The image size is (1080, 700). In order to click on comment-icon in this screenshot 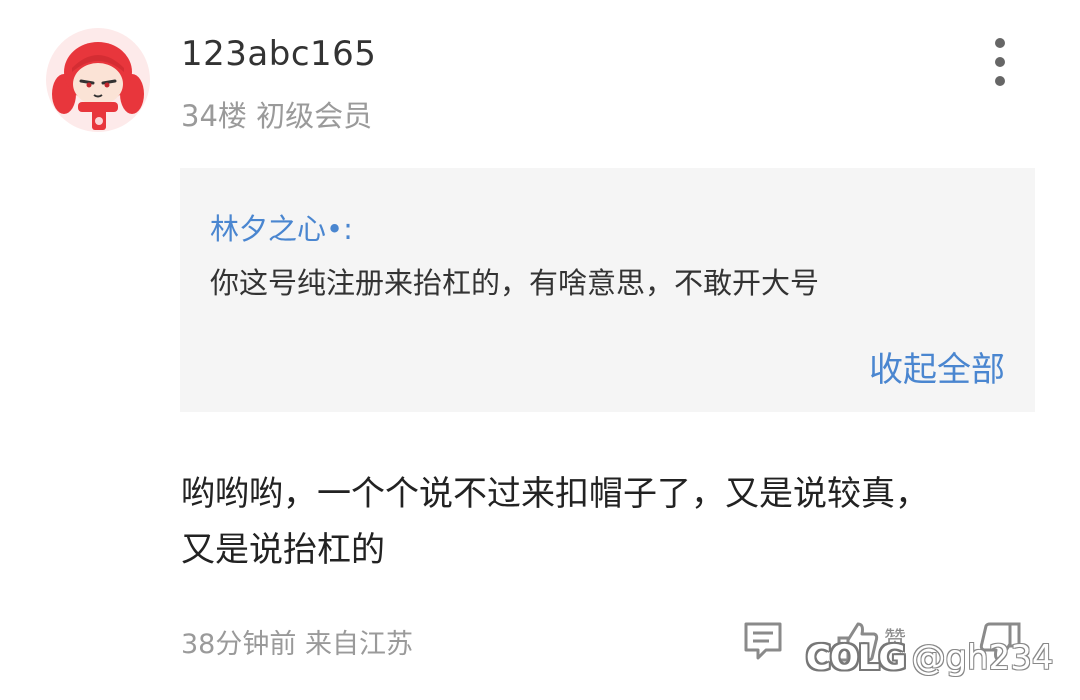, I will do `click(763, 642)`.